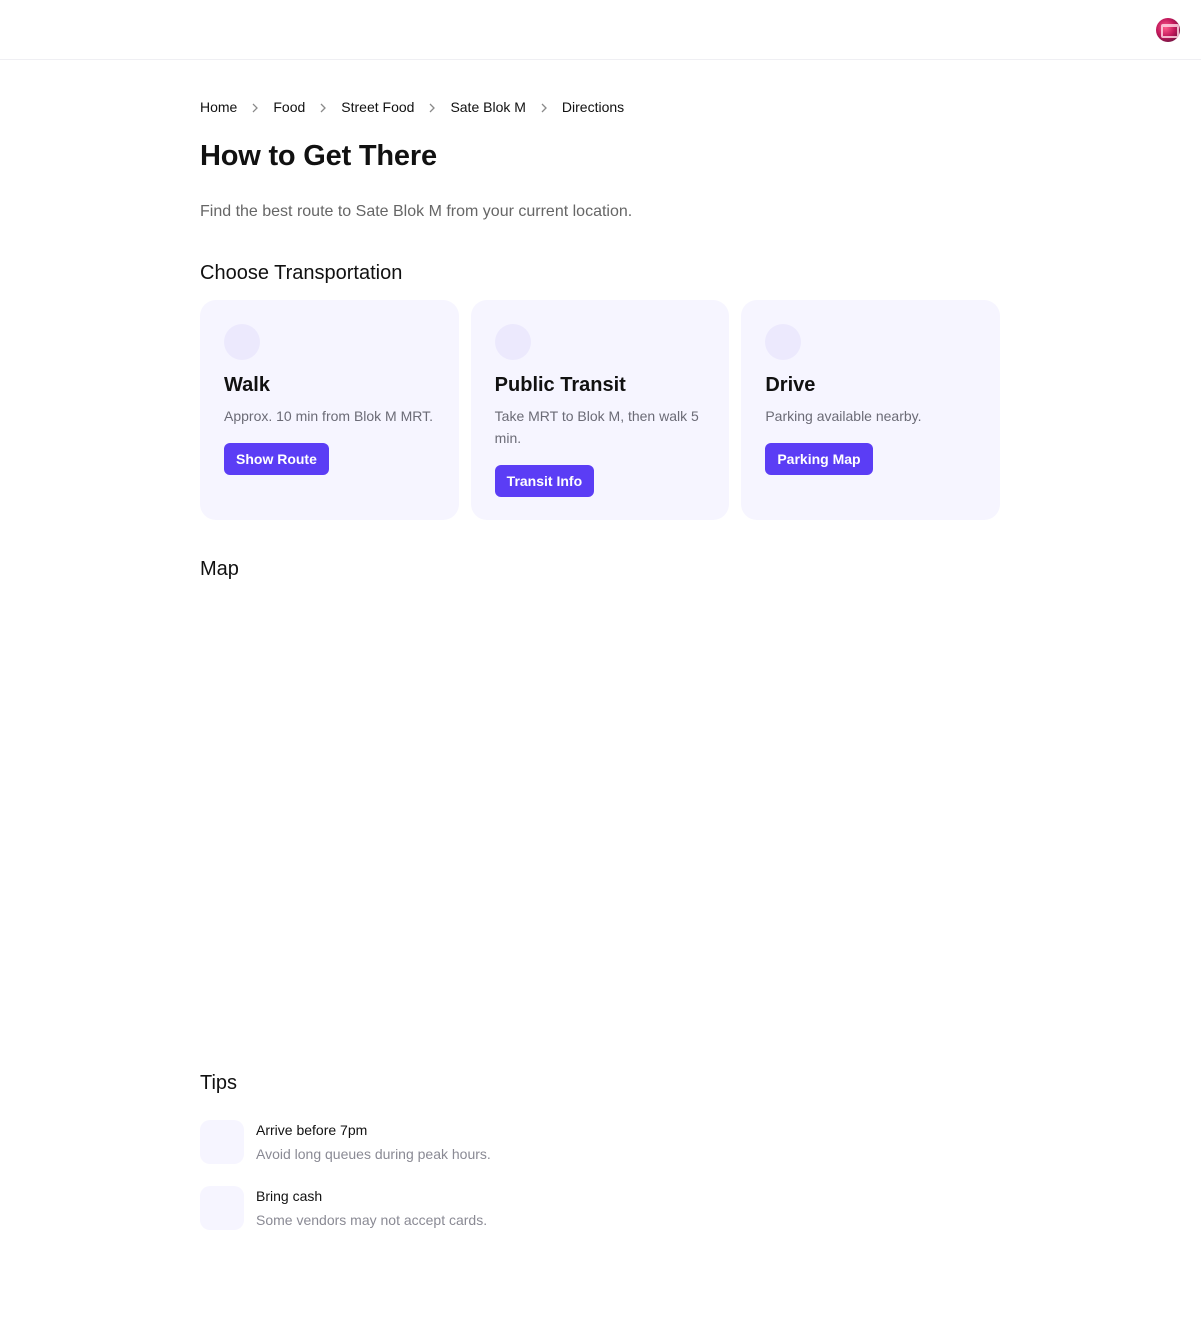  I want to click on tip-description: Some vendors may not accept cards., so click(372, 1220).